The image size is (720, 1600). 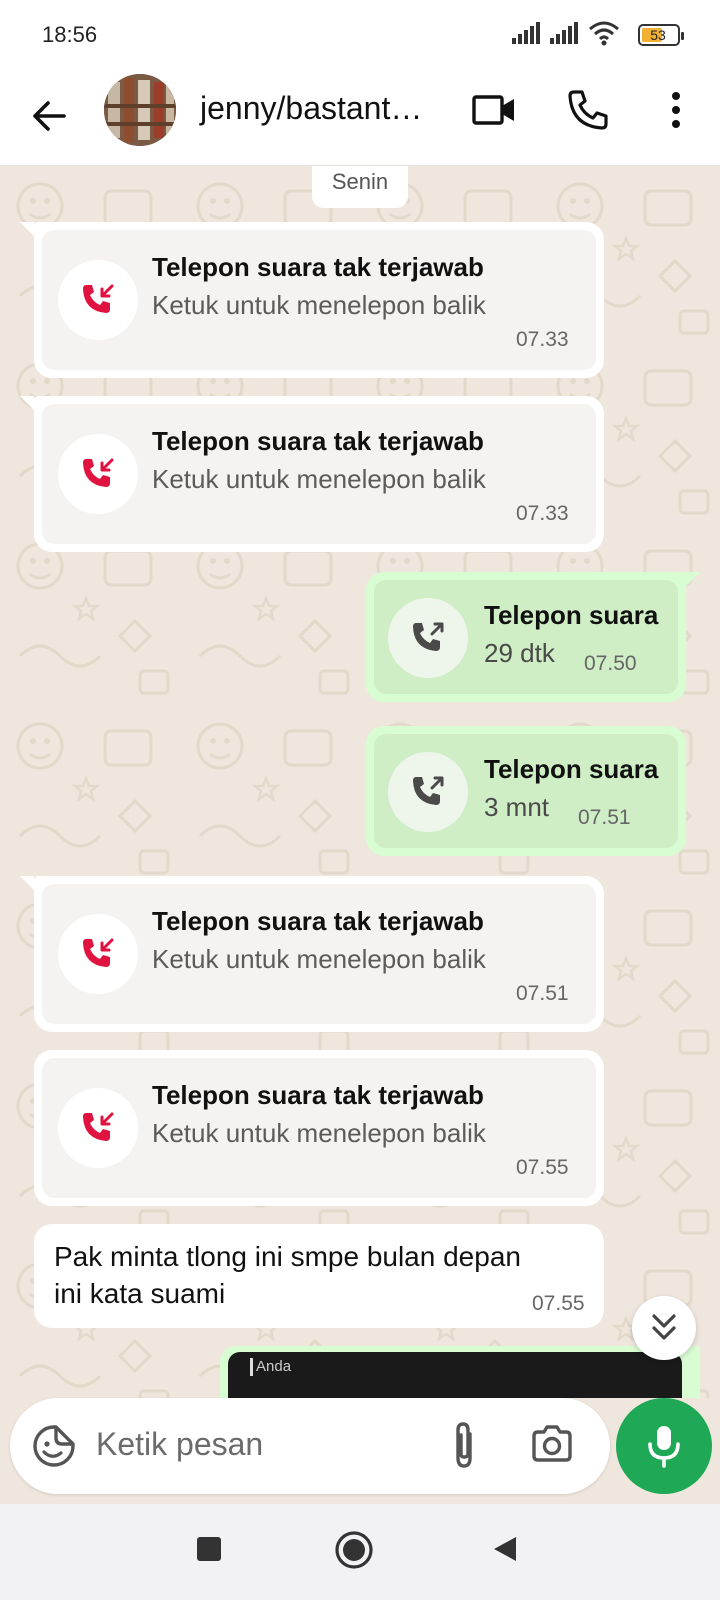 I want to click on sticker-icon, so click(x=54, y=1446).